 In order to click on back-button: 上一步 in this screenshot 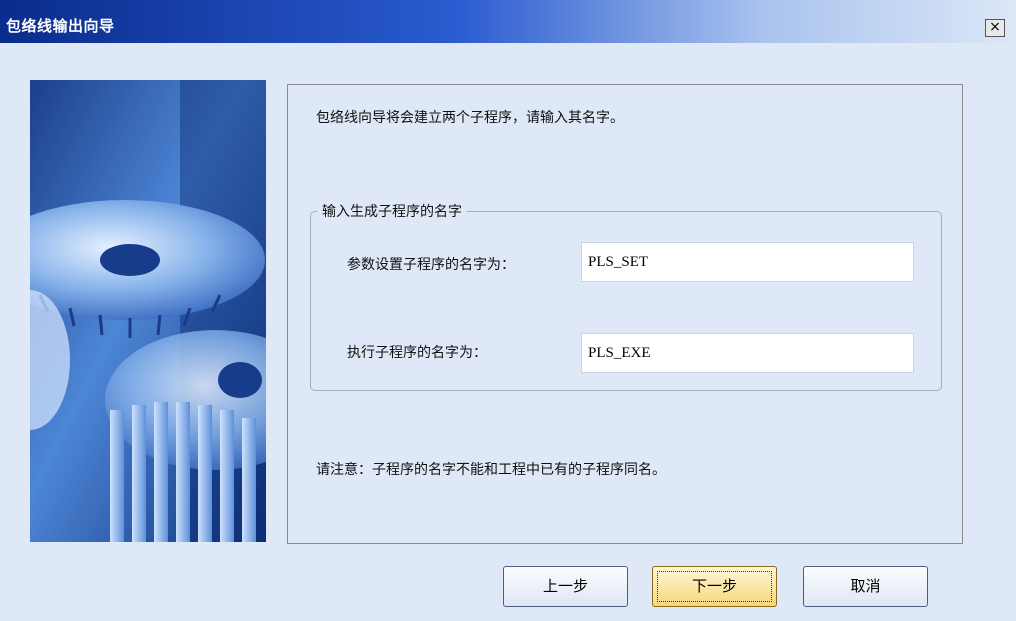, I will do `click(565, 586)`.